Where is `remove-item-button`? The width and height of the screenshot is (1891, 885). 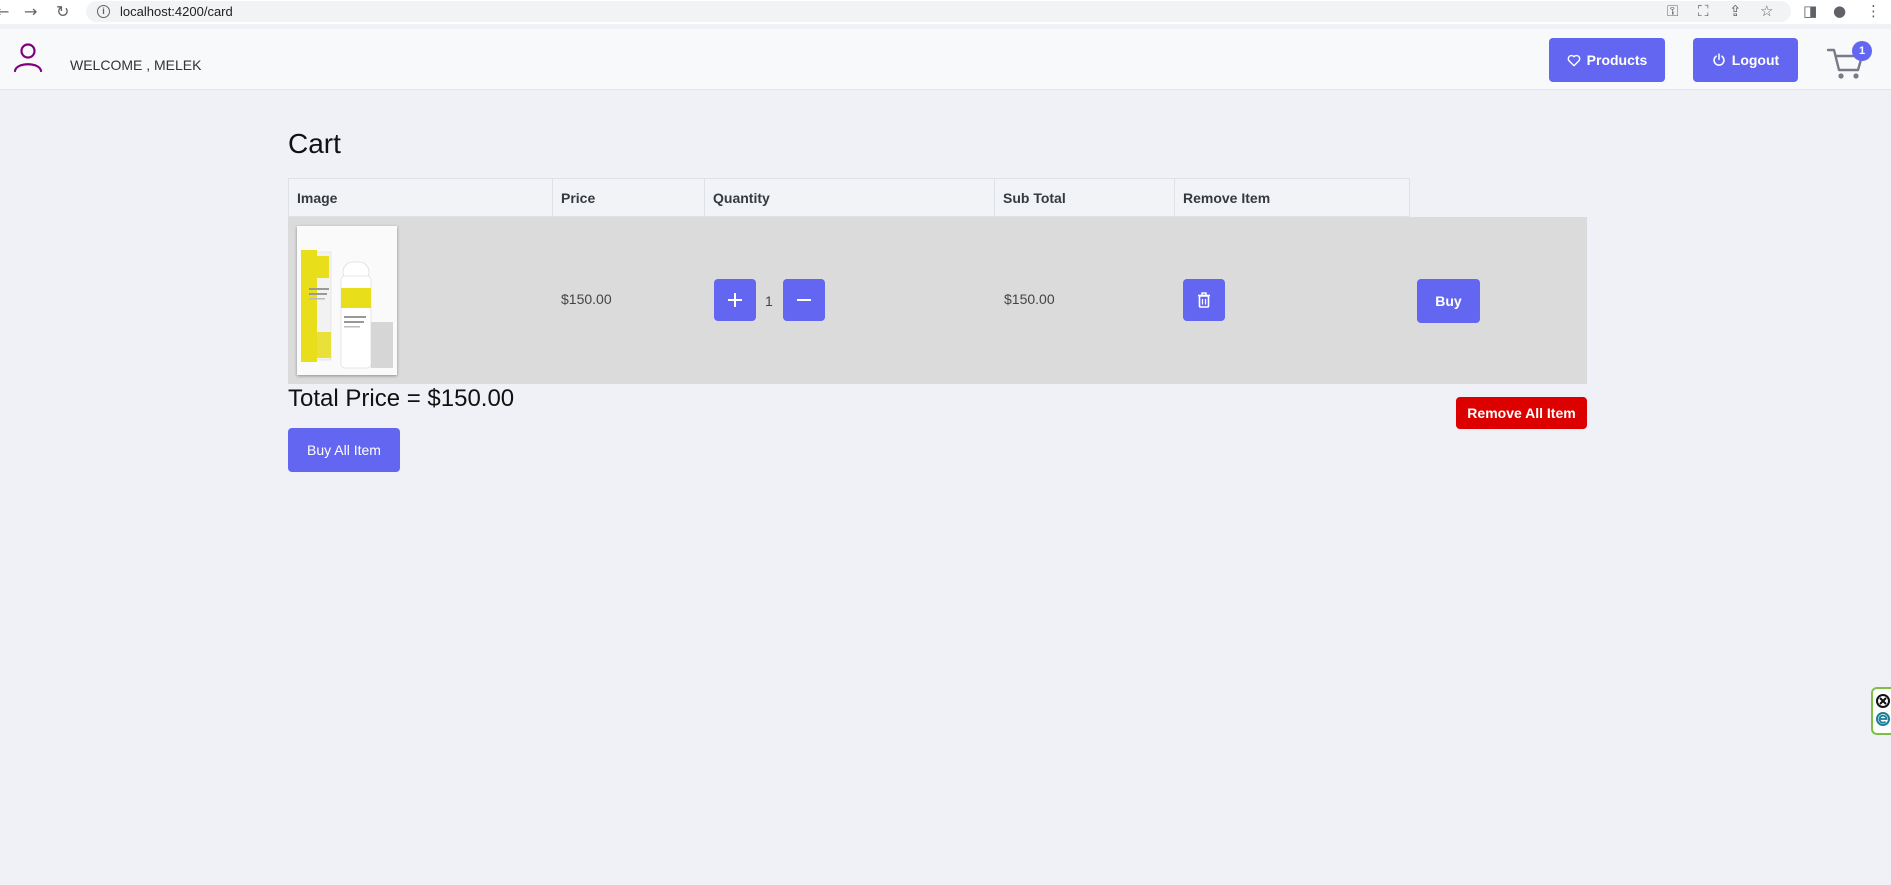
remove-item-button is located at coordinates (1204, 300).